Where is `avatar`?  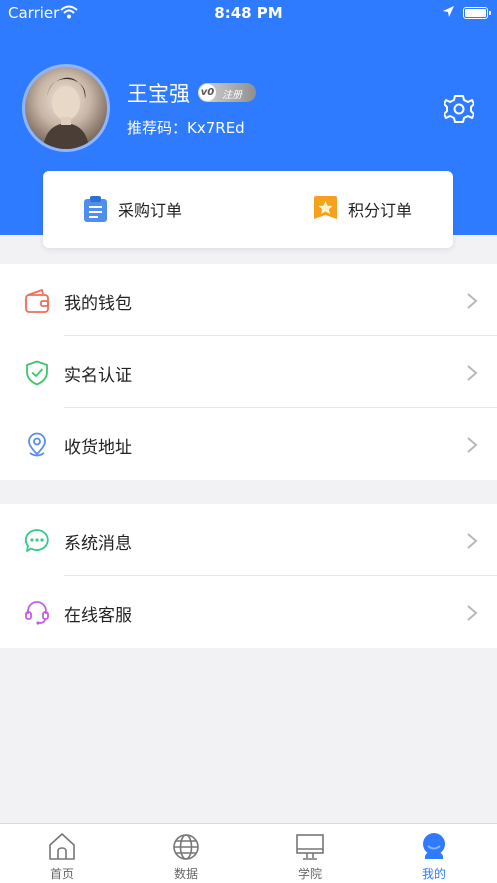 avatar is located at coordinates (66, 108).